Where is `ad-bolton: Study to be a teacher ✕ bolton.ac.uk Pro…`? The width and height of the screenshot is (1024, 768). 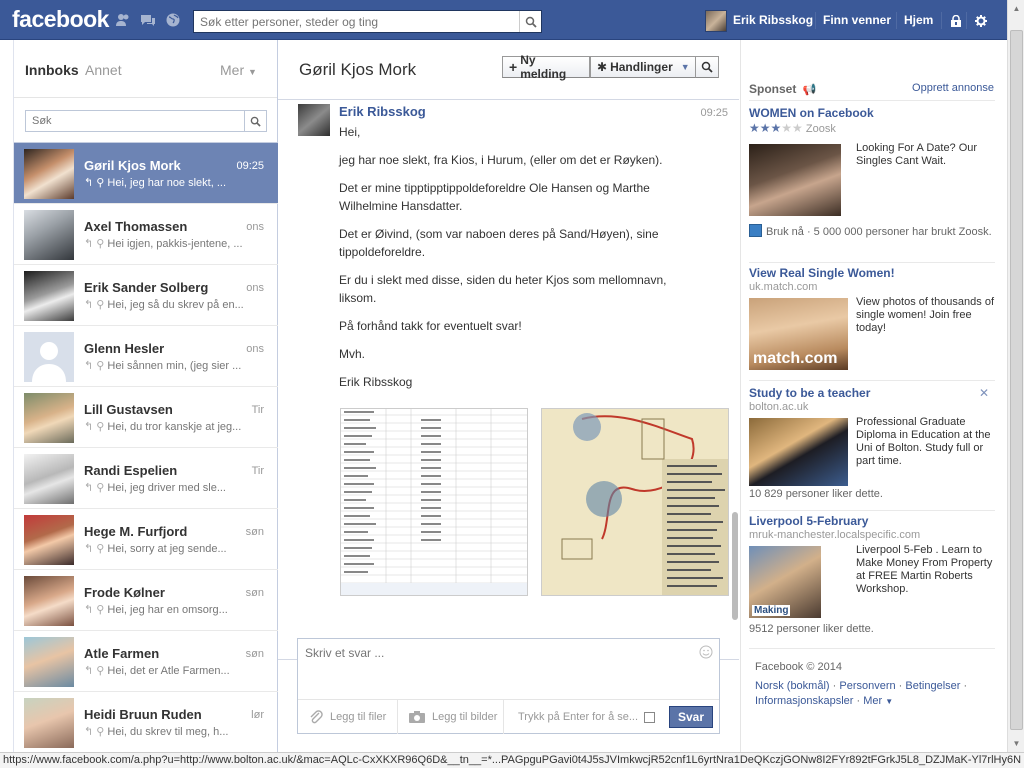 ad-bolton: Study to be a teacher ✕ bolton.ac.uk Pro… is located at coordinates (872, 446).